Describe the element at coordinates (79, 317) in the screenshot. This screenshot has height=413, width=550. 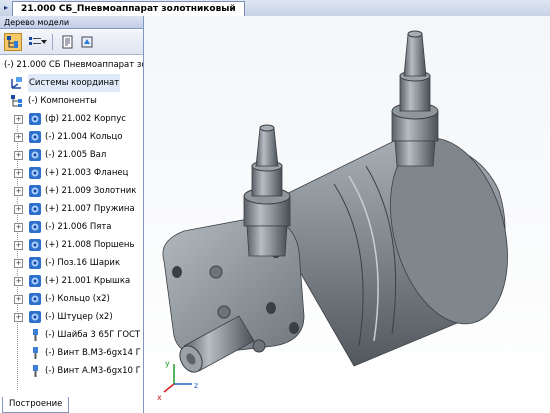
I see `tree-item-label: (-) Штуцер (x2)` at that location.